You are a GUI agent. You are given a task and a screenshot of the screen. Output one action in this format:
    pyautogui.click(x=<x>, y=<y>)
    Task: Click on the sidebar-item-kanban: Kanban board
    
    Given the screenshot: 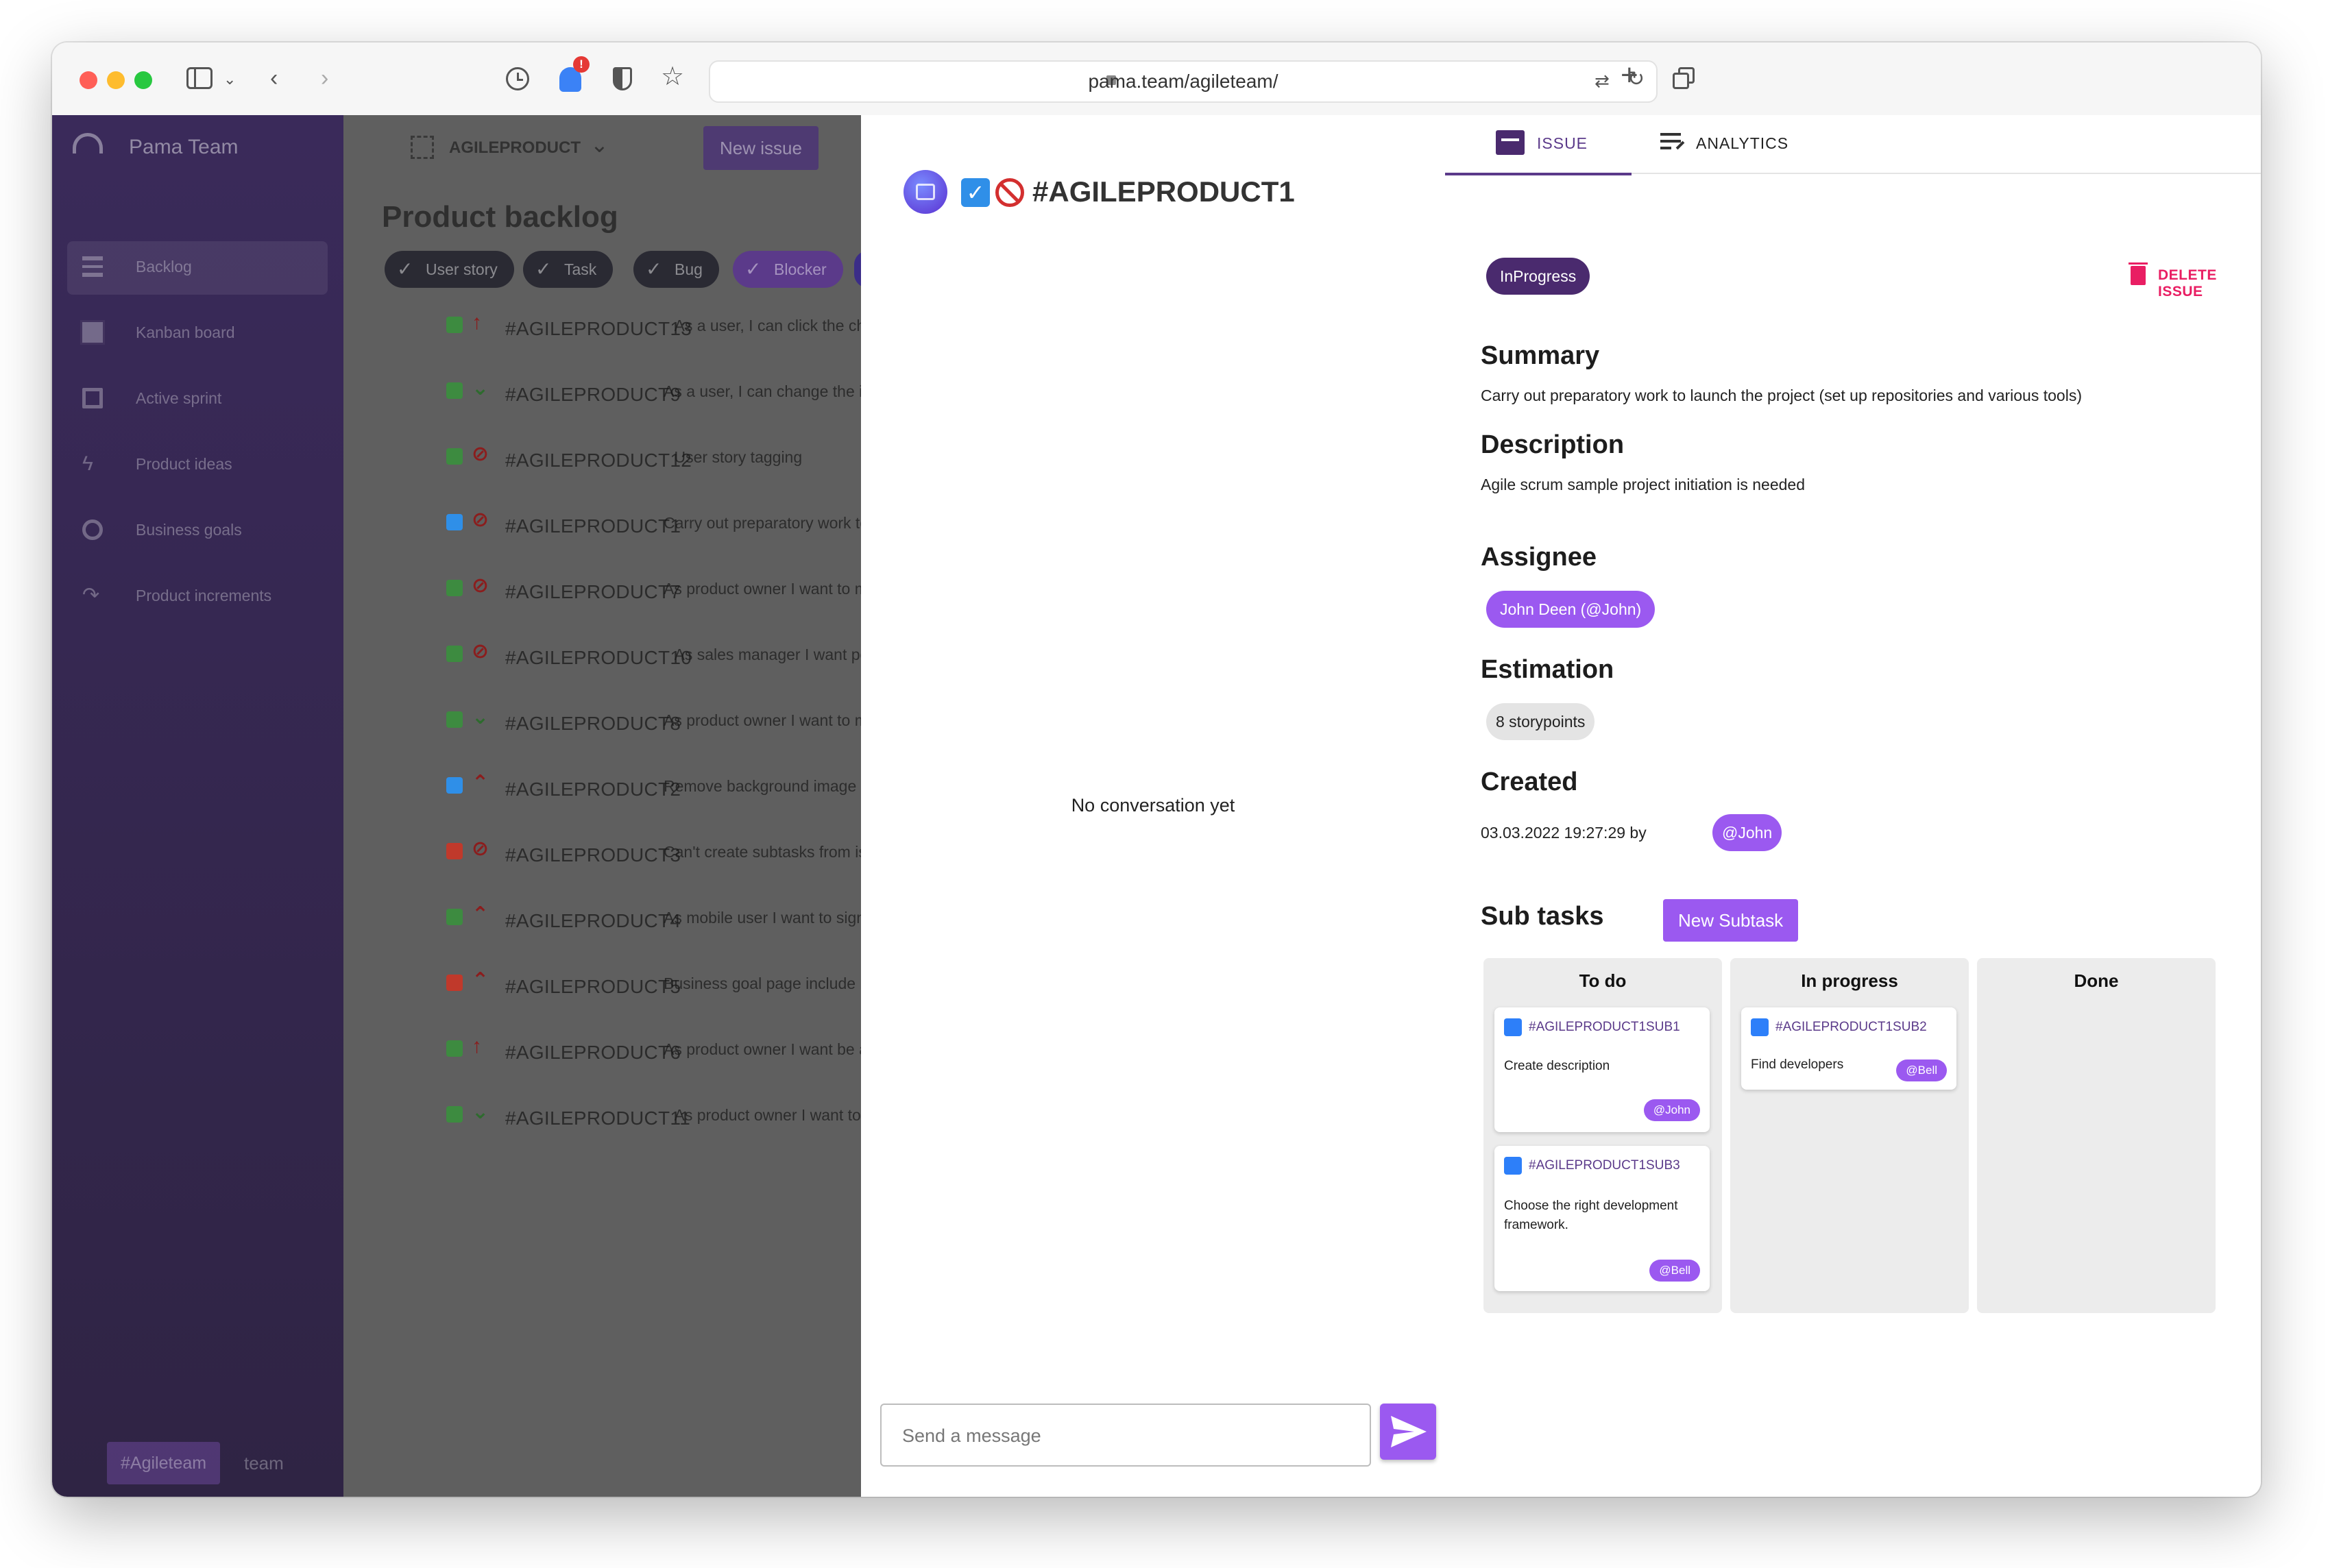 What is the action you would take?
    pyautogui.click(x=197, y=333)
    